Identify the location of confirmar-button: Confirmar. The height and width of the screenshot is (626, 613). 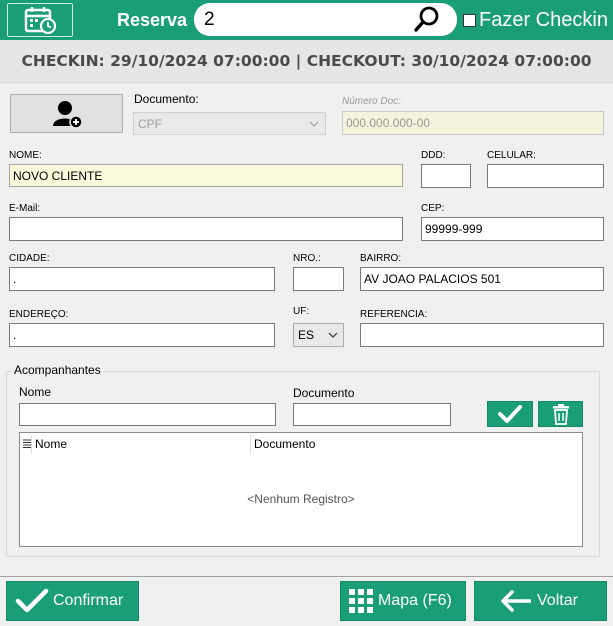
(72, 601).